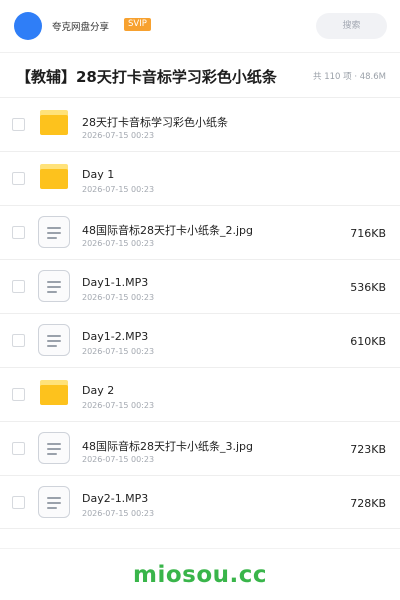 This screenshot has height=600, width=400. I want to click on page-title: 【教辅】28天打卡音标学习彩色小纸条, so click(146, 77).